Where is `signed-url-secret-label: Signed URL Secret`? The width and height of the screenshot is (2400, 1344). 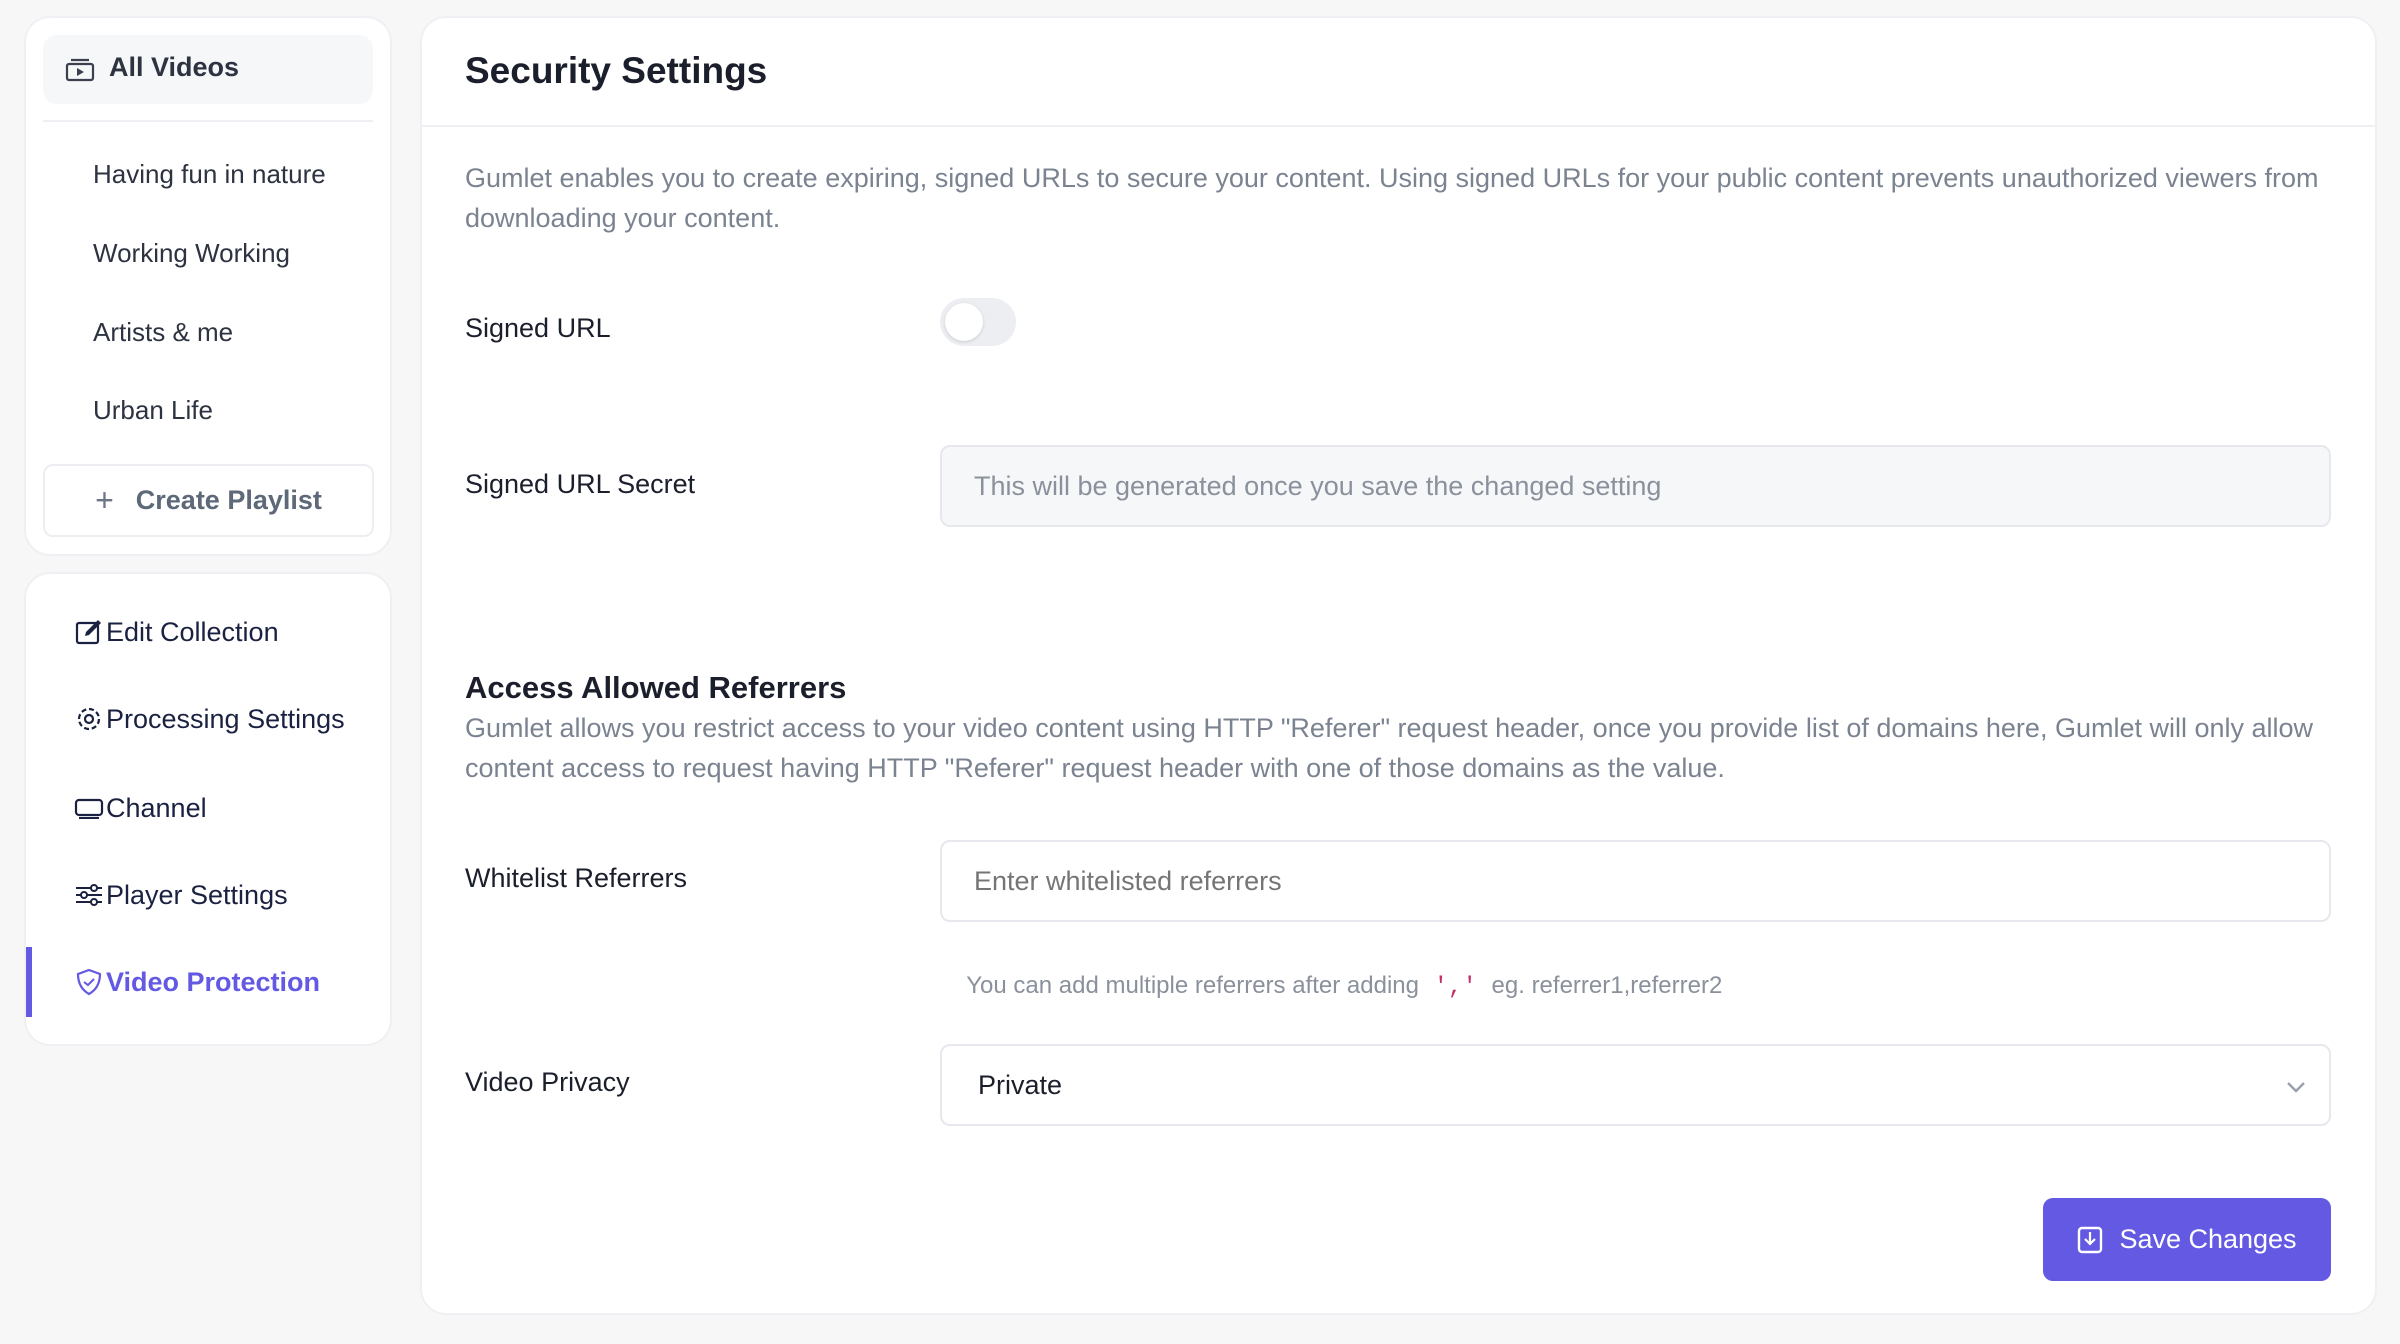 signed-url-secret-label: Signed URL Secret is located at coordinates (580, 484).